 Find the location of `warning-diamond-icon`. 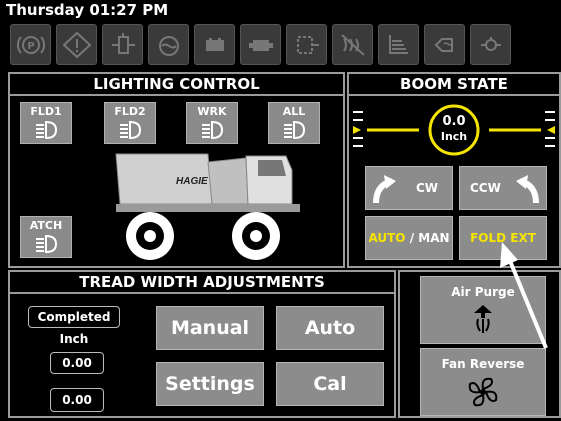

warning-diamond-icon is located at coordinates (76, 44).